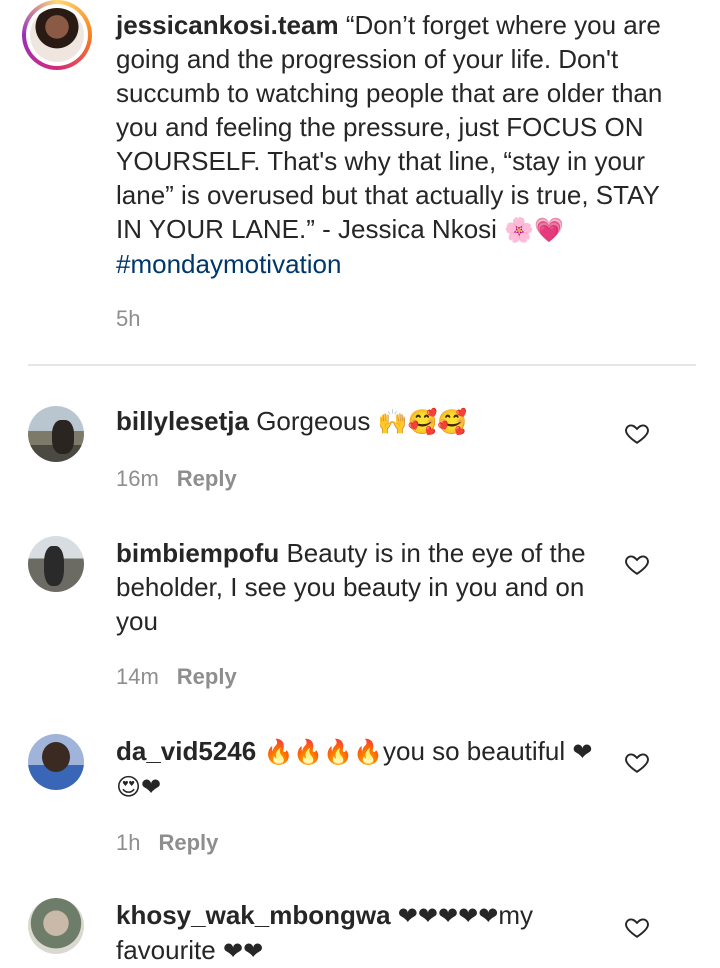 Image resolution: width=720 pixels, height=968 pixels. What do you see at coordinates (176, 479) in the screenshot?
I see `comment-meta: 16m Reply` at bounding box center [176, 479].